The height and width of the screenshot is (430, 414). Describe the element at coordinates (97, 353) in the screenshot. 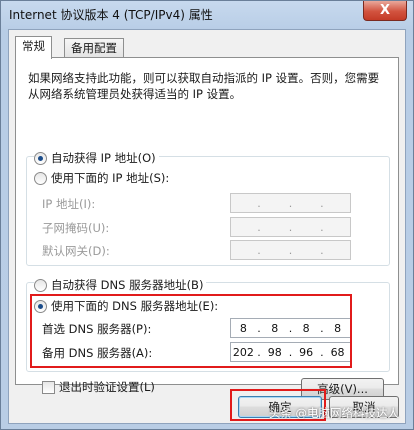

I see `alternate-dns-label: 备用 DNS 服务器(A):` at that location.